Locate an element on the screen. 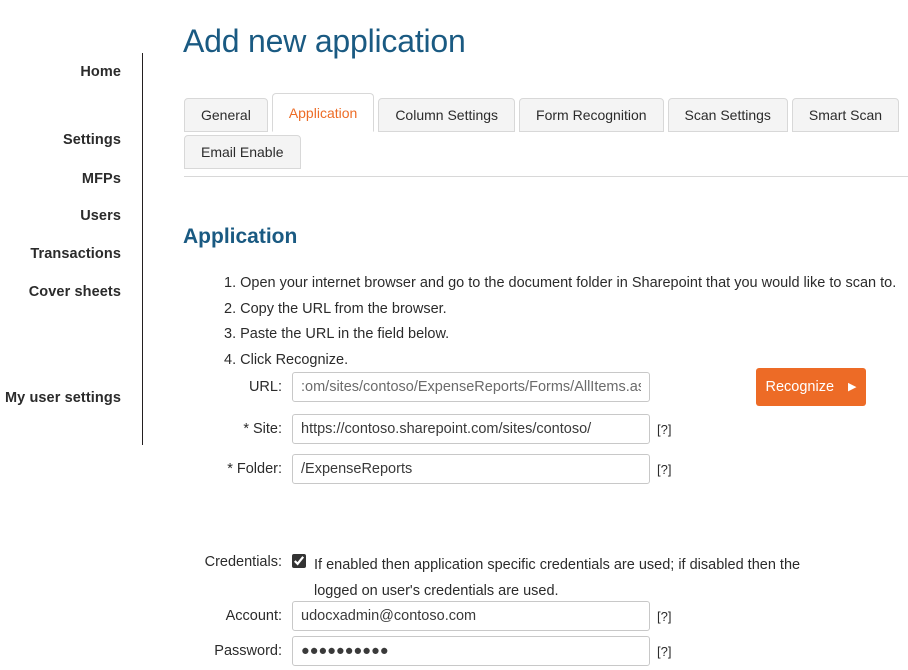  sidebar-item-transactions: Transactions is located at coordinates (75, 254).